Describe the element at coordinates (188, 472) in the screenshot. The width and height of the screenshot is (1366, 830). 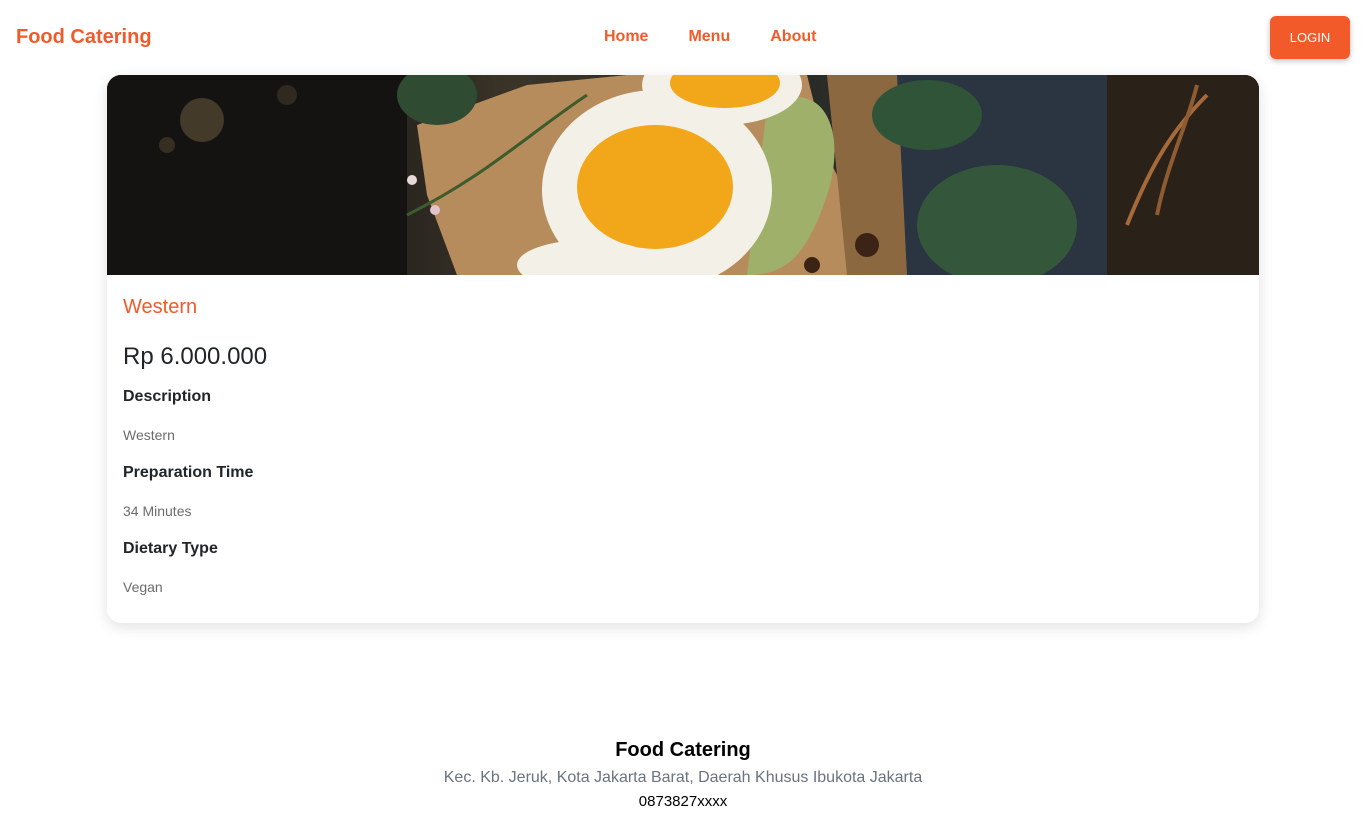
I see `preparation-time-label: Preparation Time` at that location.